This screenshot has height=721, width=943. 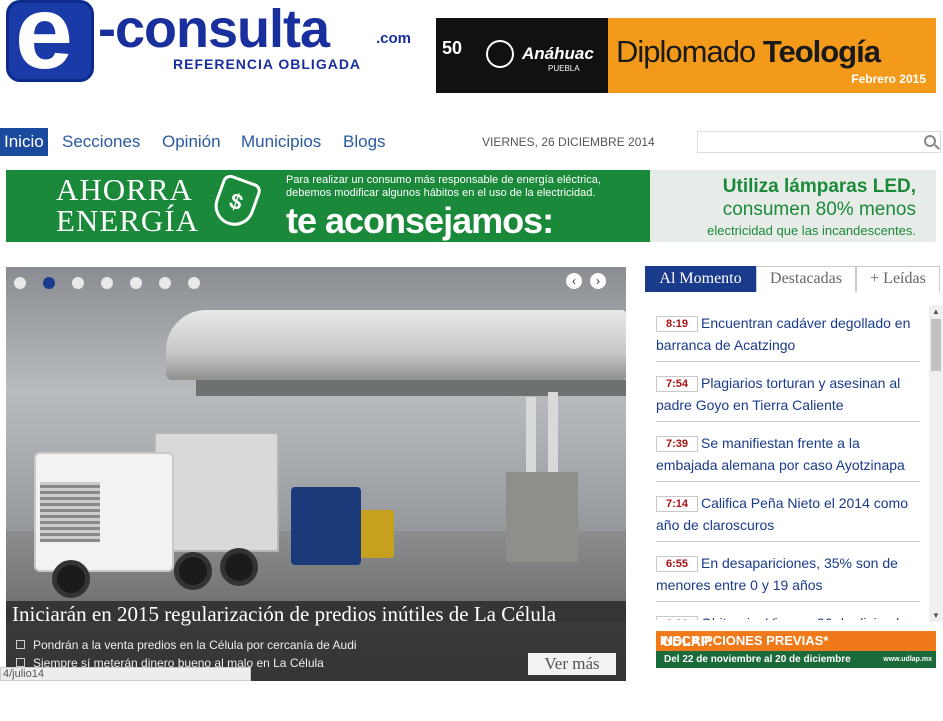 I want to click on search-input, so click(x=819, y=142).